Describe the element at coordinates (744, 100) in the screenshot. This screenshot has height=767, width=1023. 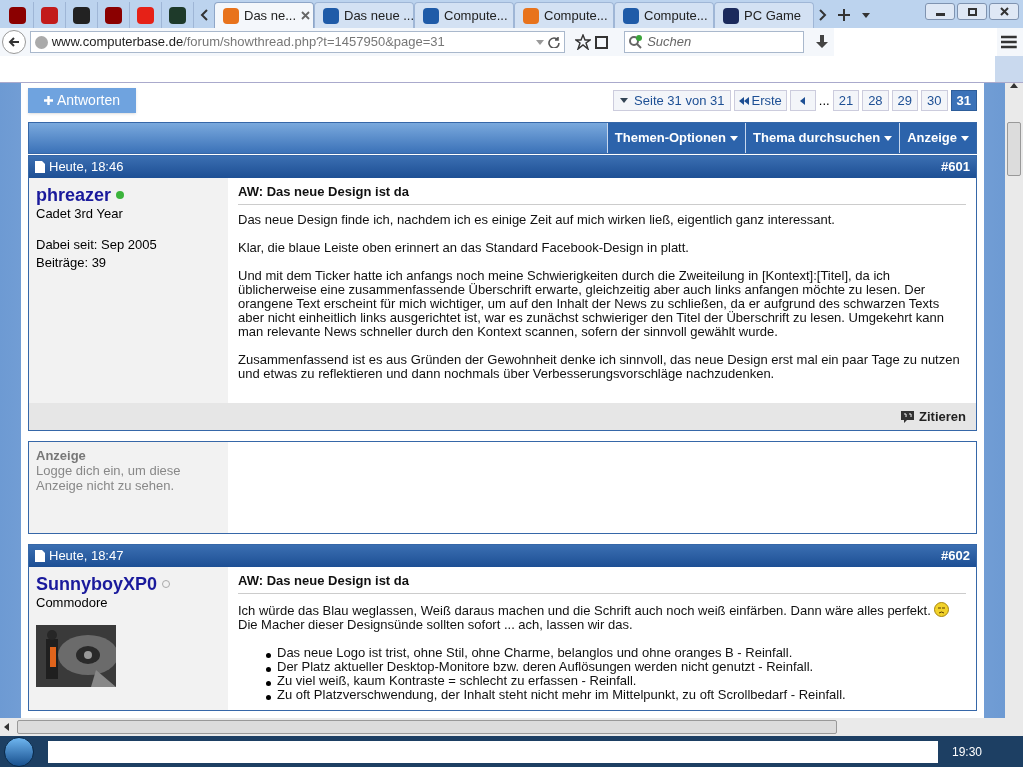
I see `double-left-icon` at that location.